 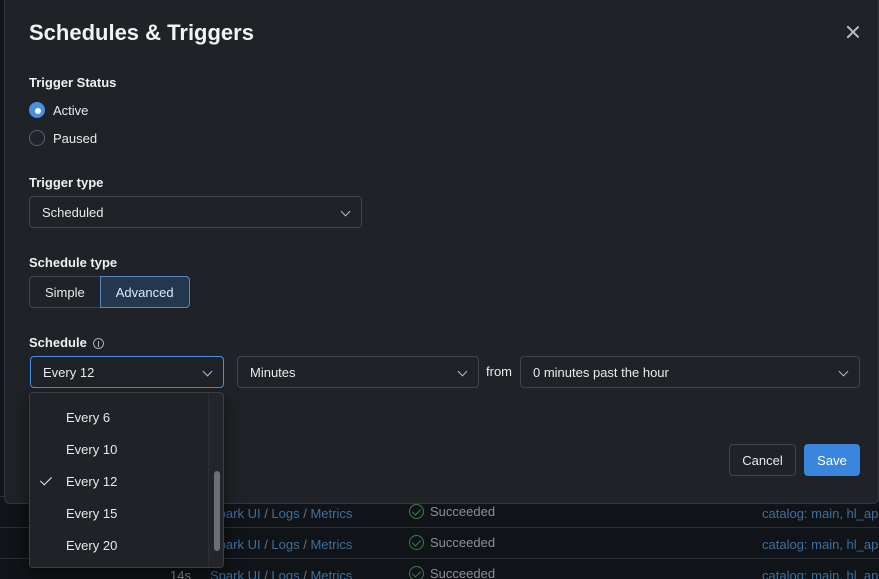 I want to click on info-icon, so click(x=98, y=344).